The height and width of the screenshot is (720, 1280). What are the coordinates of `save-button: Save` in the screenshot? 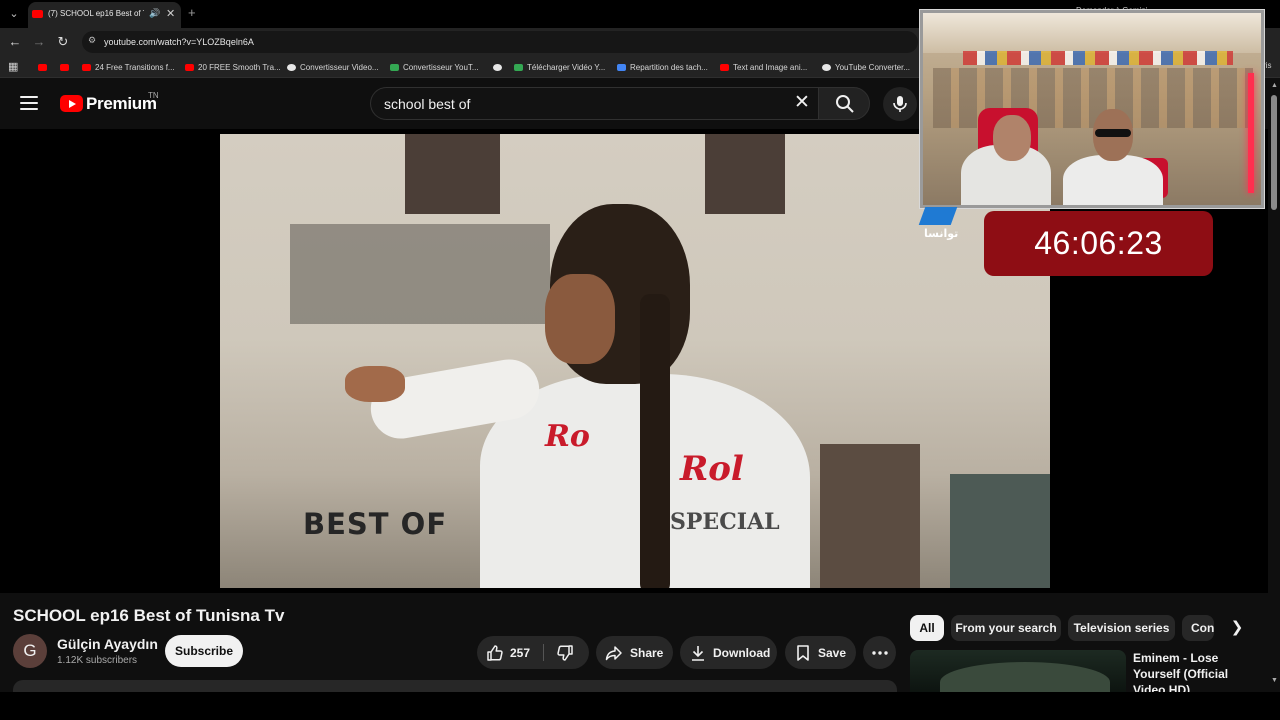 It's located at (820, 652).